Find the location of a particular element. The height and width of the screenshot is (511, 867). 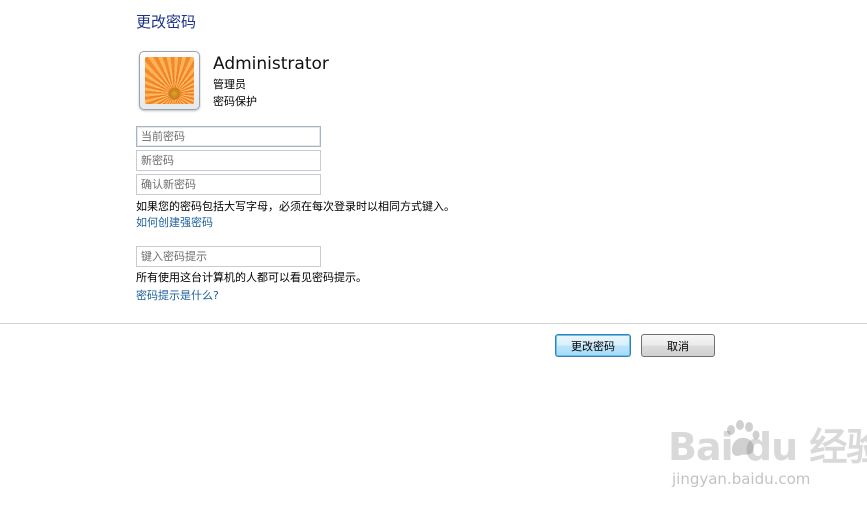

avatar is located at coordinates (169, 80).